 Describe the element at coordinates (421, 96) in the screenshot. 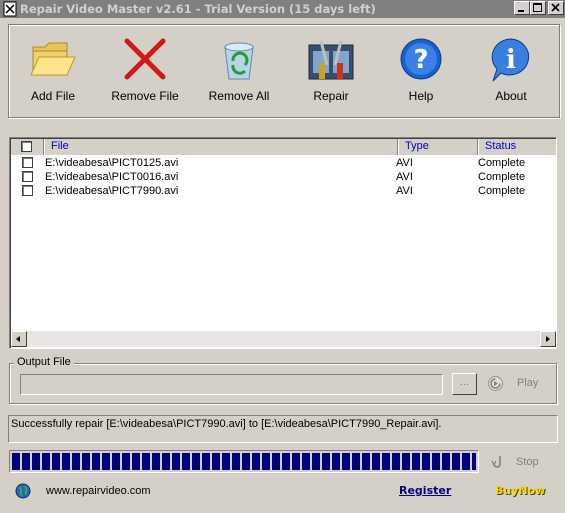

I see `help-label: Help` at that location.